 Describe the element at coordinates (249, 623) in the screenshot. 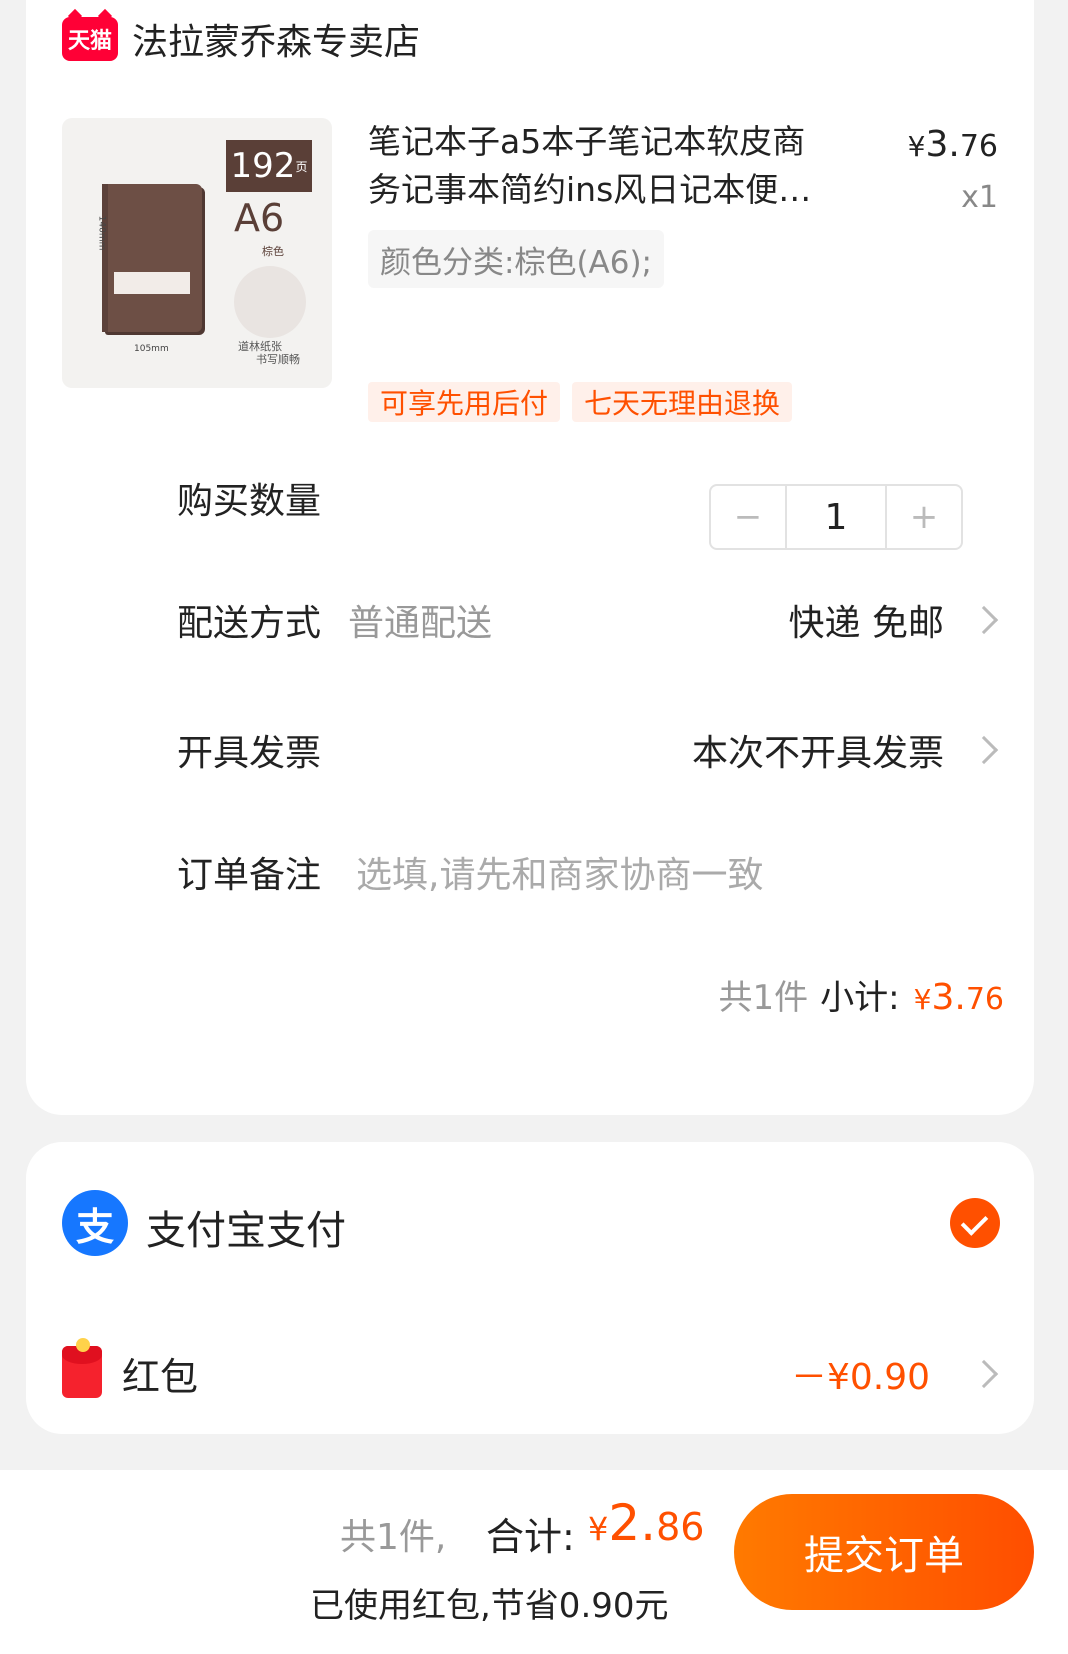

I see `shipping-label: 配送方式` at that location.